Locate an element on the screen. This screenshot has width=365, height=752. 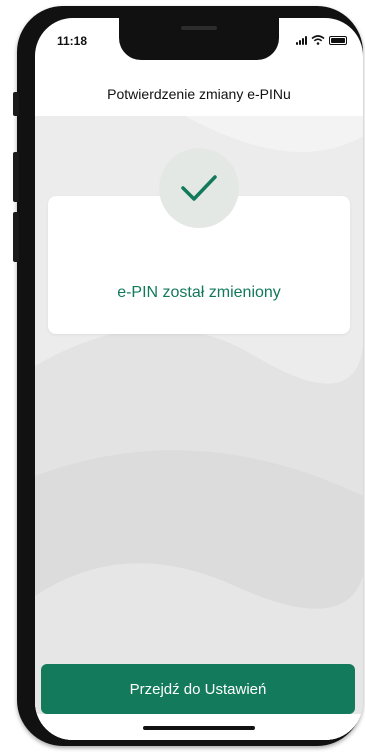
wifi-icon is located at coordinates (318, 40).